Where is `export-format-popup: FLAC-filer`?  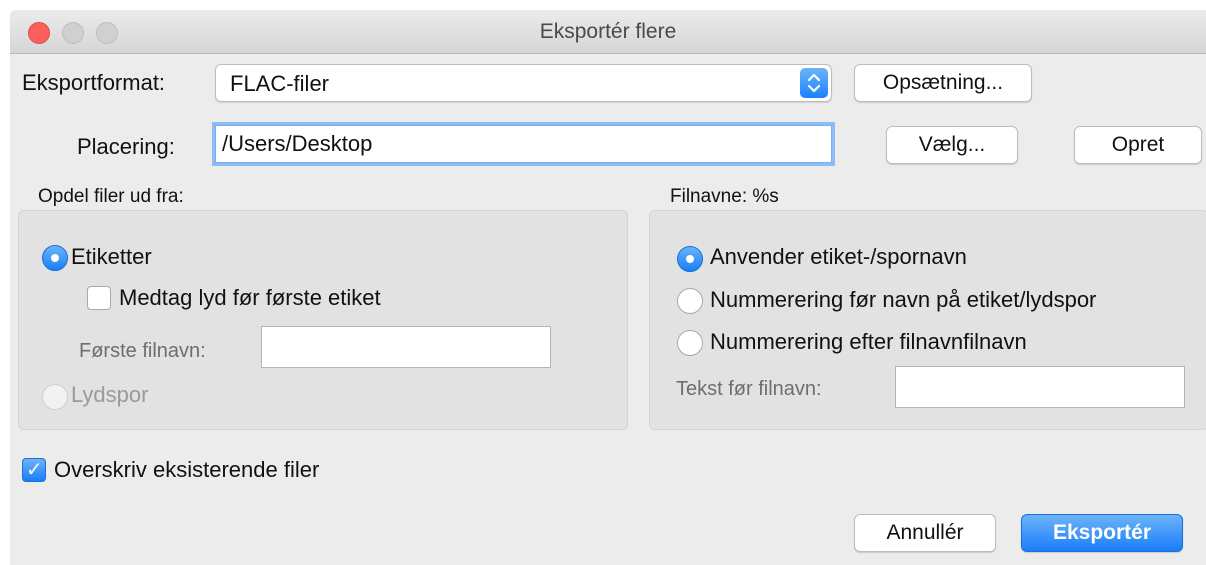 export-format-popup: FLAC-filer is located at coordinates (523, 83).